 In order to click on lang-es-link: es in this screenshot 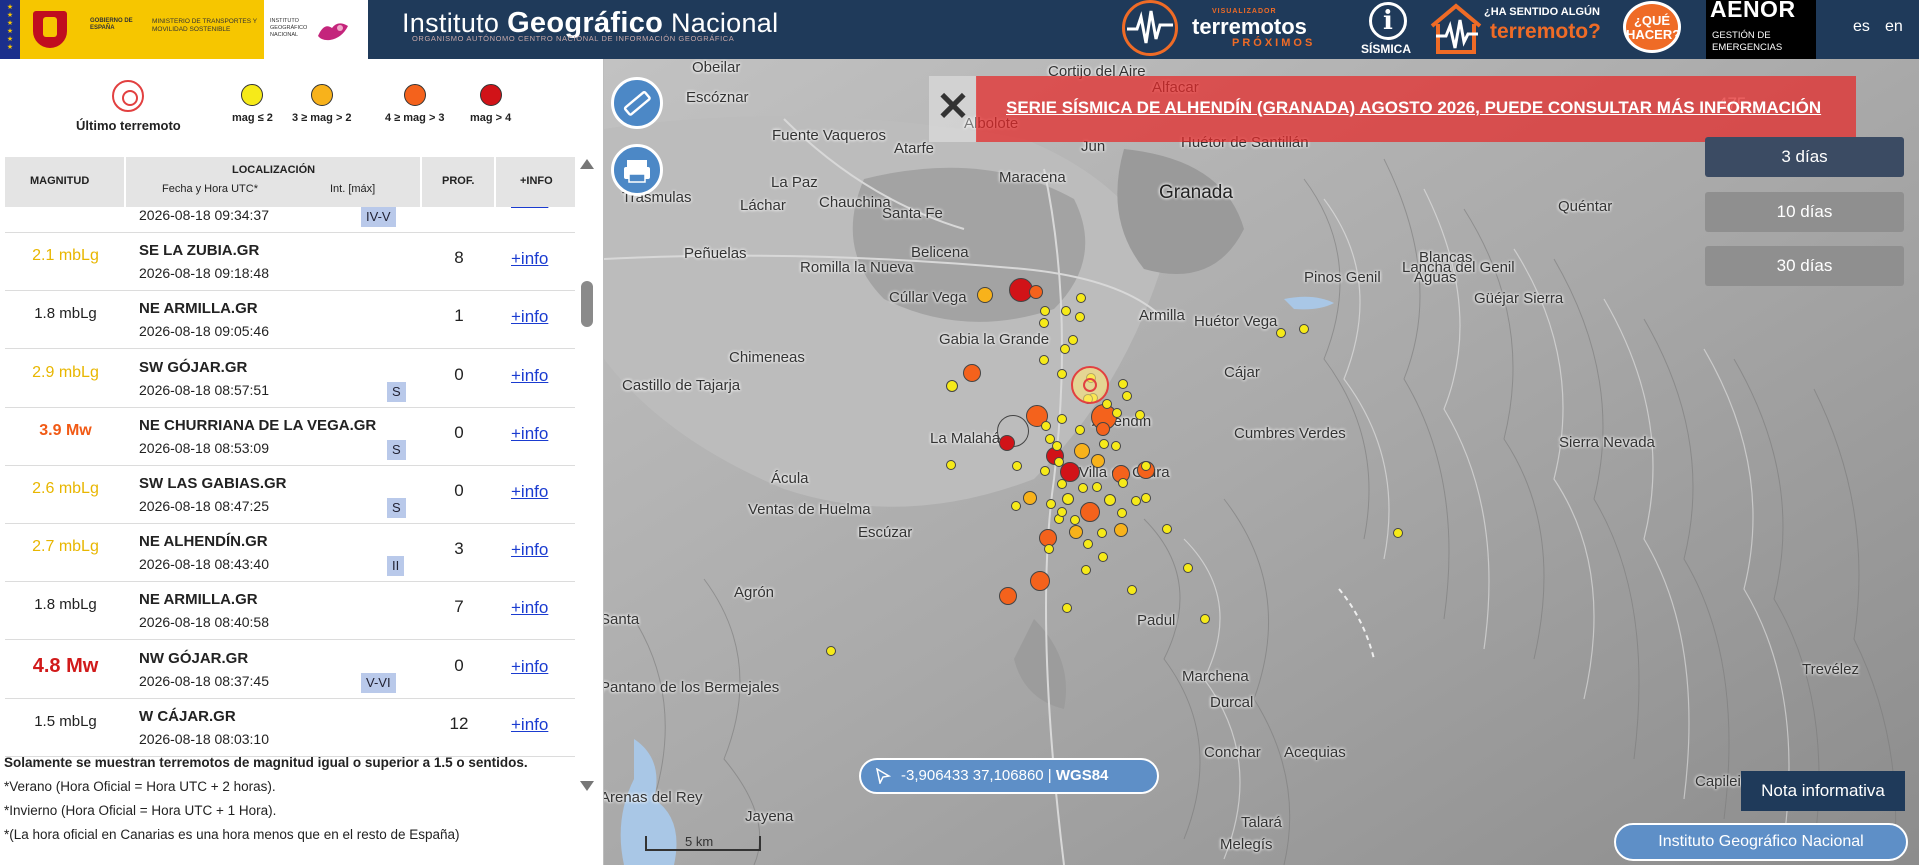, I will do `click(1861, 27)`.